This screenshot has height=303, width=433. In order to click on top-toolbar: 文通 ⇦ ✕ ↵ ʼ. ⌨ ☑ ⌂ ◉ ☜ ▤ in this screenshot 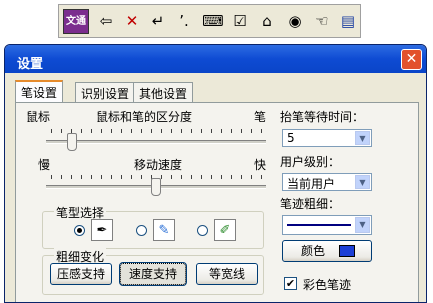, I will do `click(209, 21)`.